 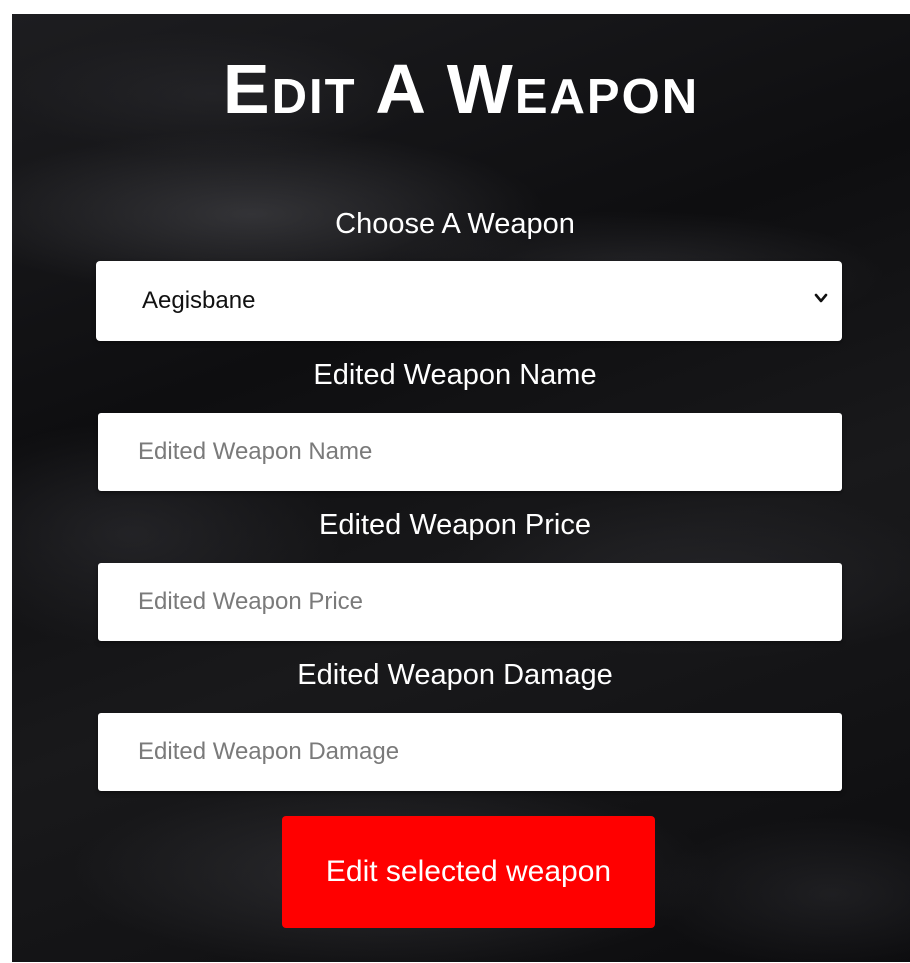 I want to click on edited-name-label: Edited Weapon Name, so click(x=455, y=375).